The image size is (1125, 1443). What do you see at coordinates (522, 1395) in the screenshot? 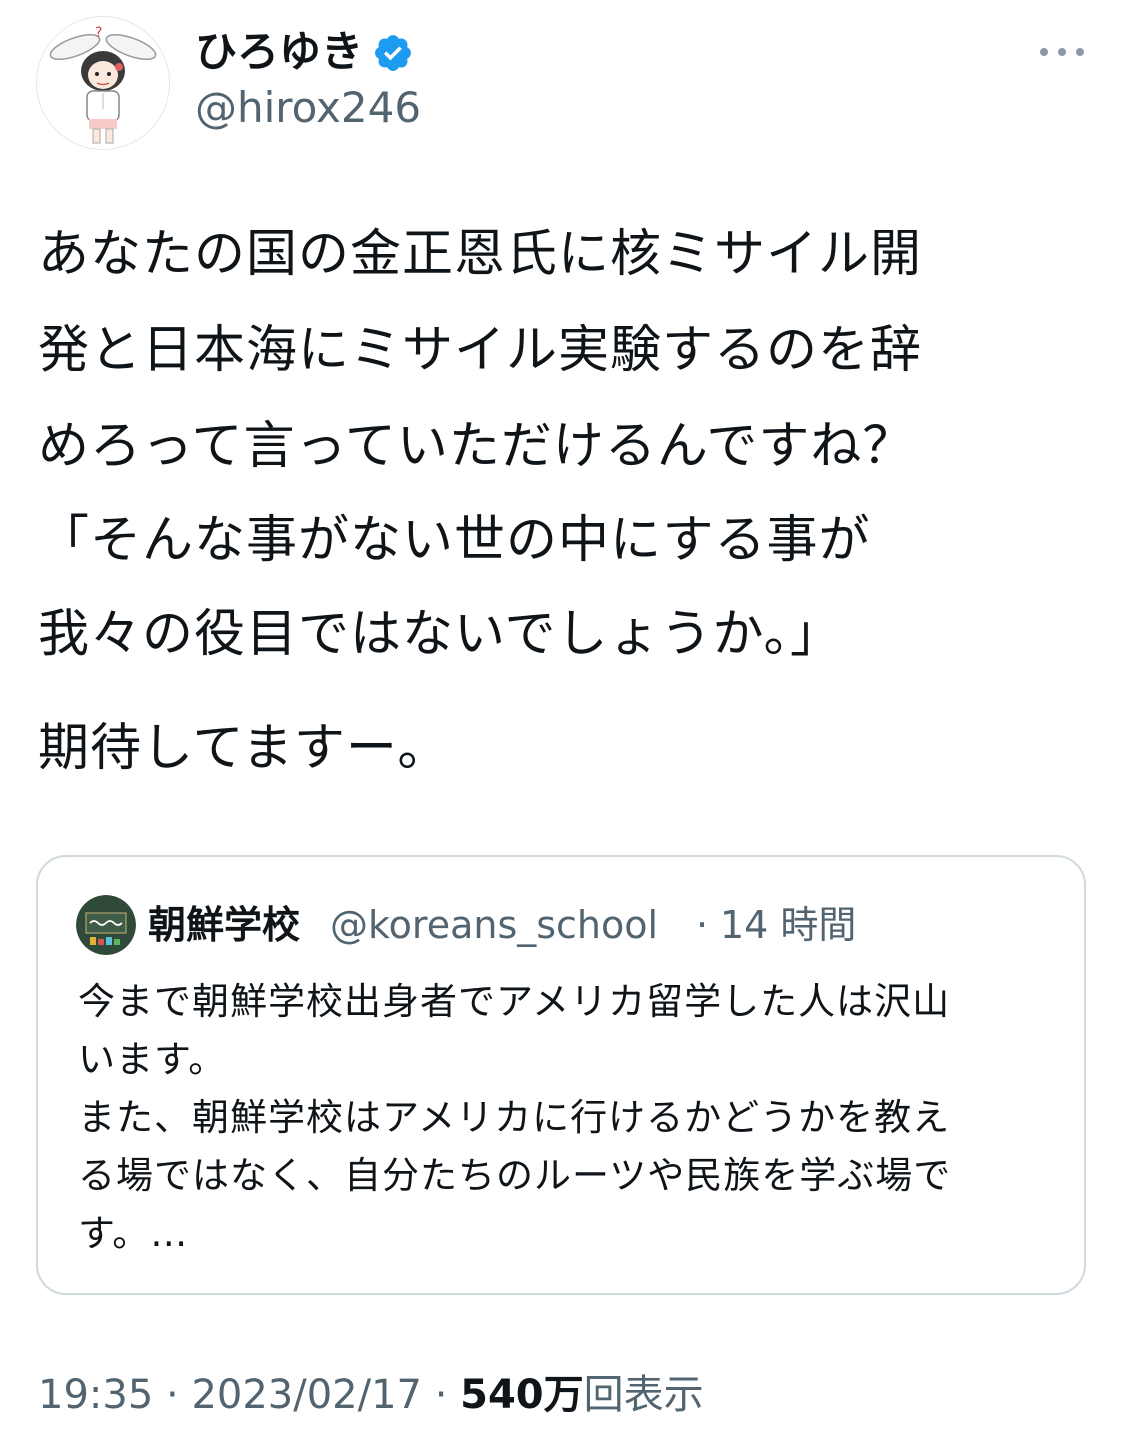
I see `views-count: 540万` at bounding box center [522, 1395].